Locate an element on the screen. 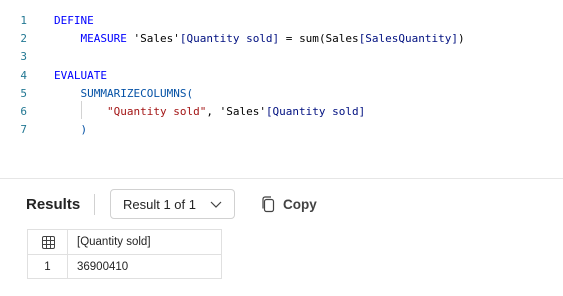 Image resolution: width=563 pixels, height=296 pixels. code-token: "Quantity sold" is located at coordinates (156, 111).